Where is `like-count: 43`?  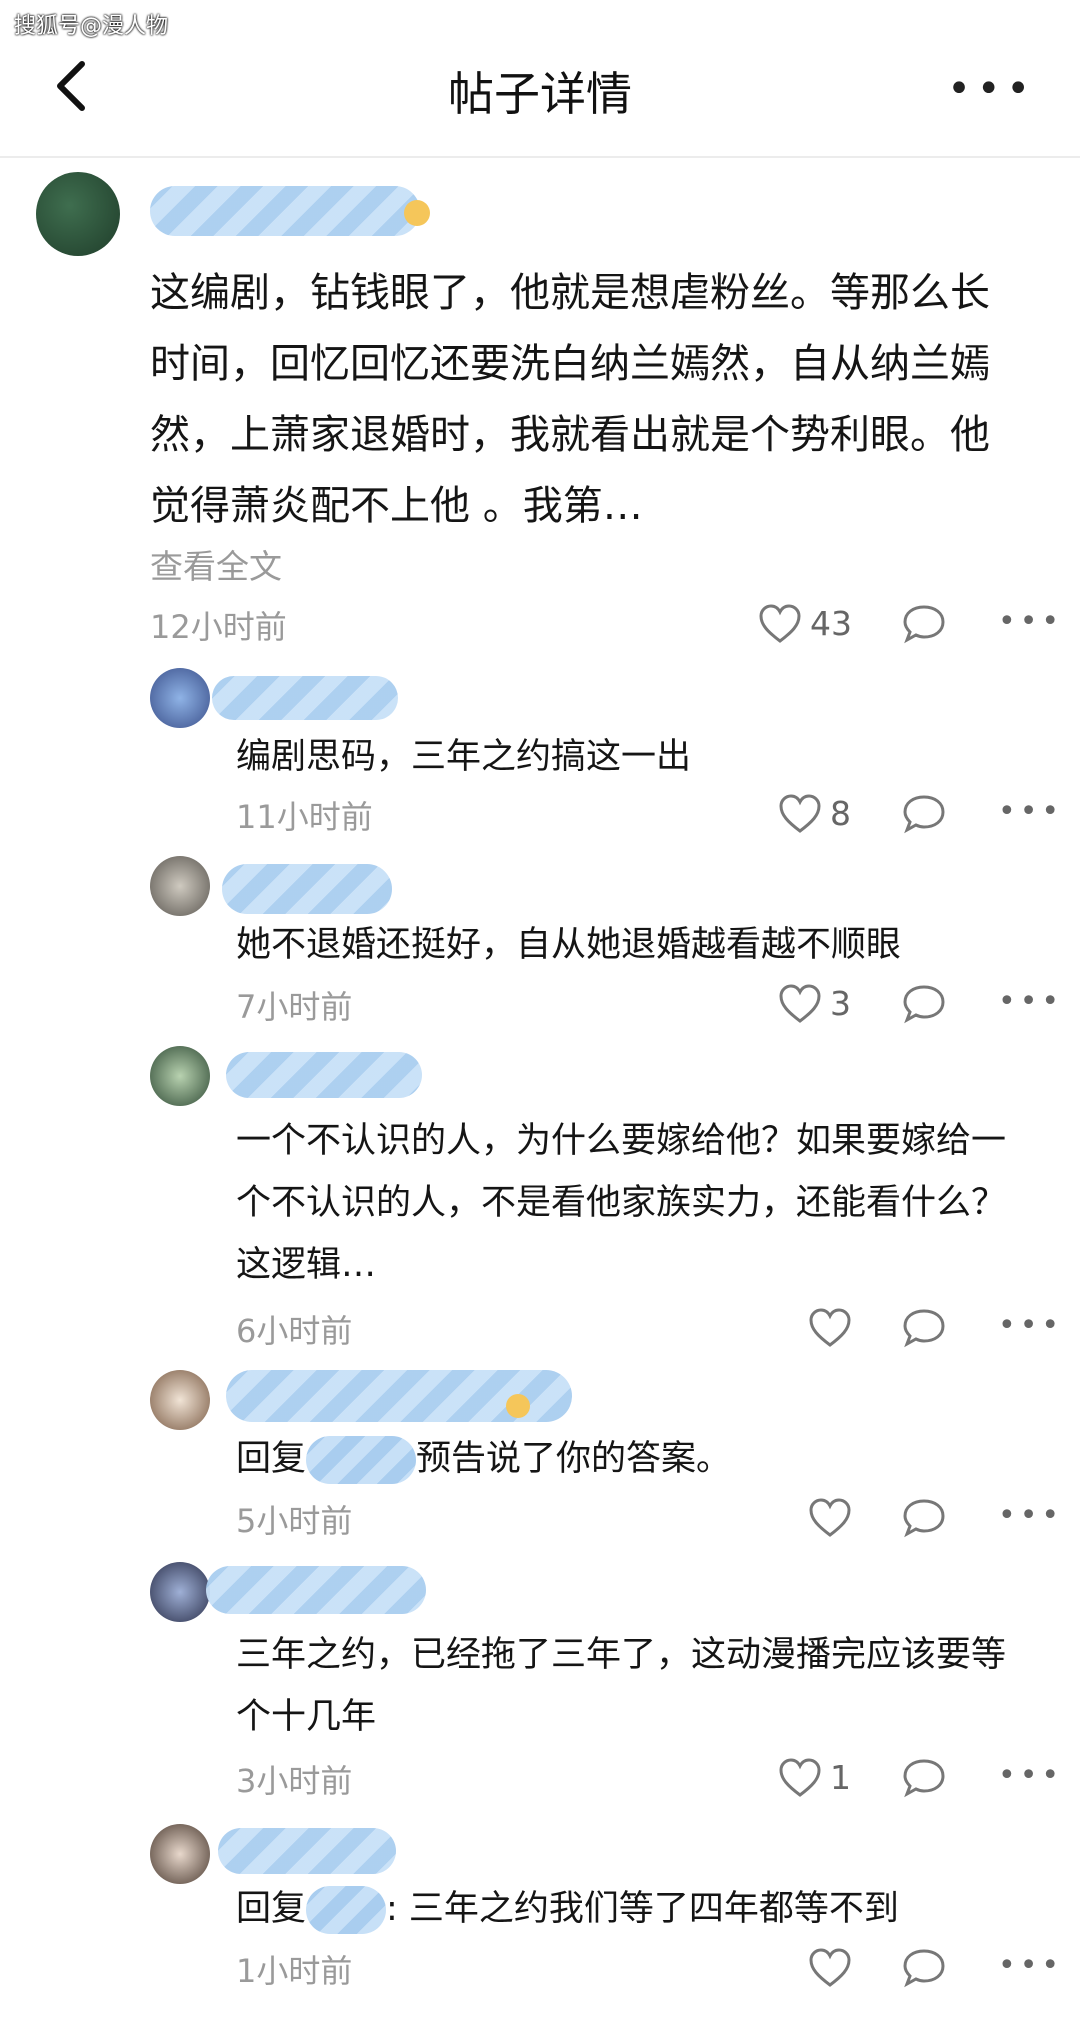 like-count: 43 is located at coordinates (831, 623).